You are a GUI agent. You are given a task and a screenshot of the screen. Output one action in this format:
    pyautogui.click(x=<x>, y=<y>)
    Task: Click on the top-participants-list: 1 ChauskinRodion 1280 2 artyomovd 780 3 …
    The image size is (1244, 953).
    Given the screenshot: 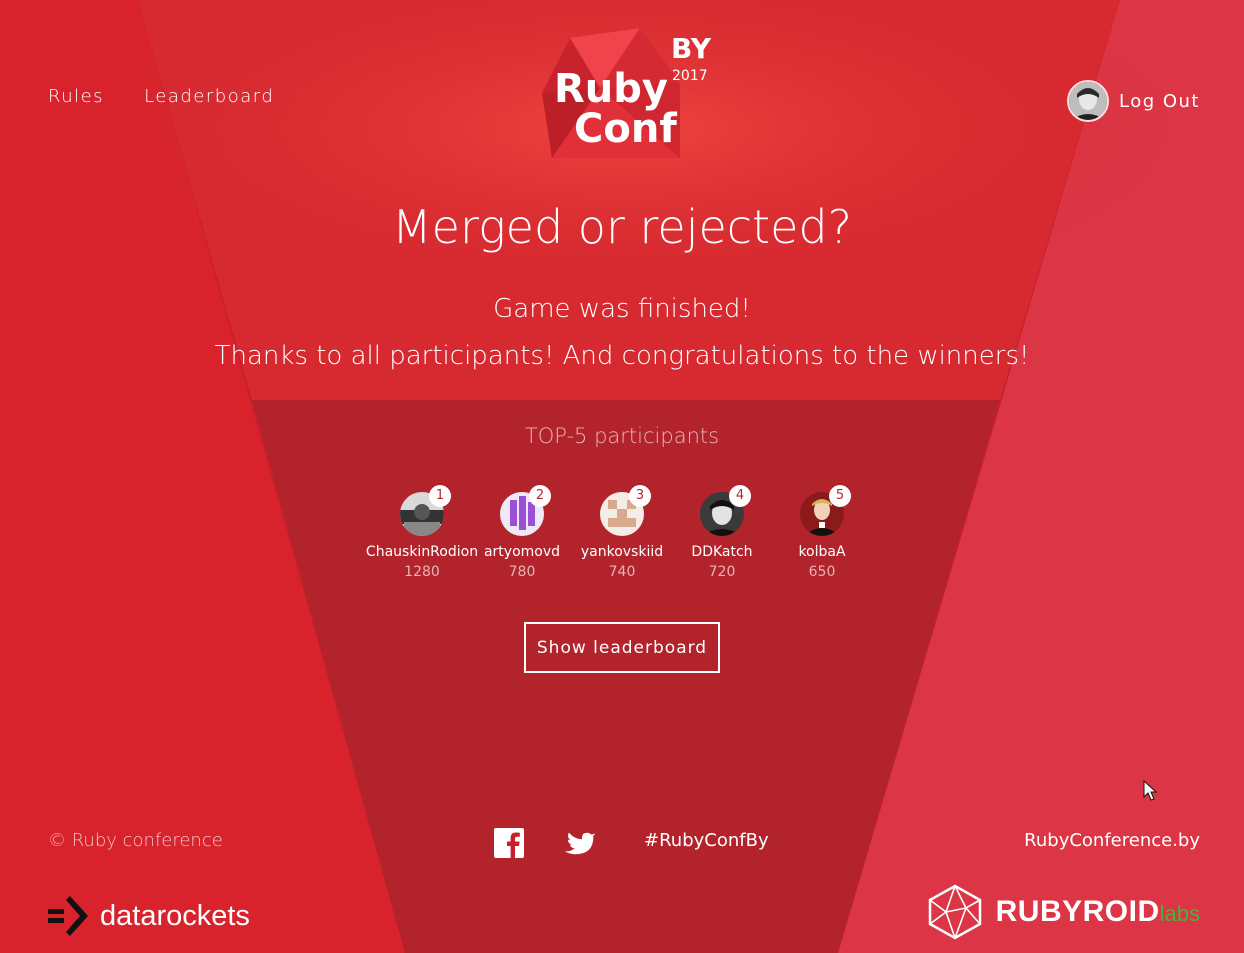 What is the action you would take?
    pyautogui.click(x=619, y=532)
    